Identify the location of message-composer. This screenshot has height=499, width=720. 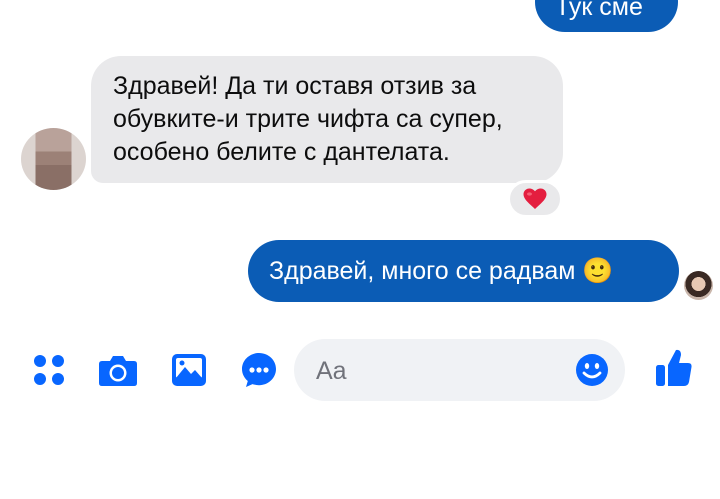
(459, 370).